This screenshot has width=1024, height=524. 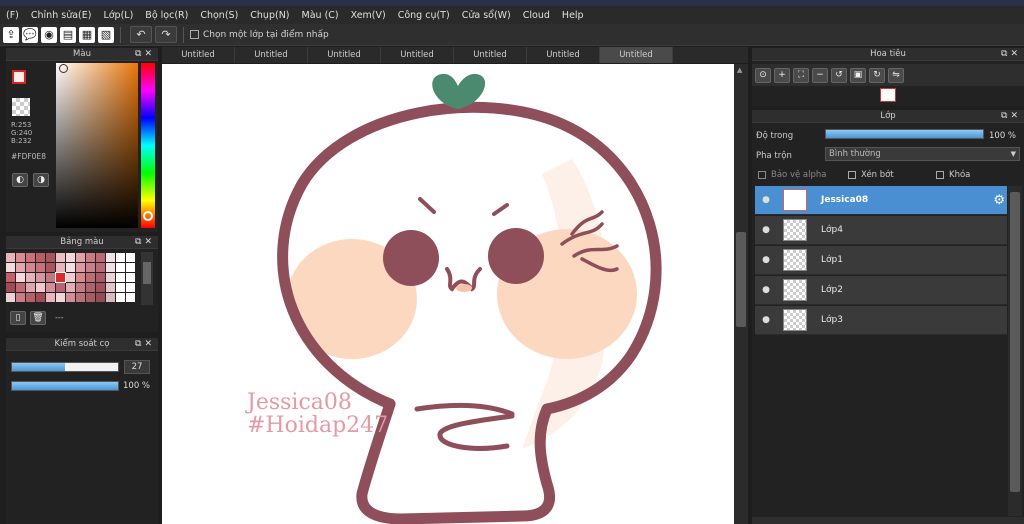 I want to click on transparent-color-swatch, so click(x=21, y=107).